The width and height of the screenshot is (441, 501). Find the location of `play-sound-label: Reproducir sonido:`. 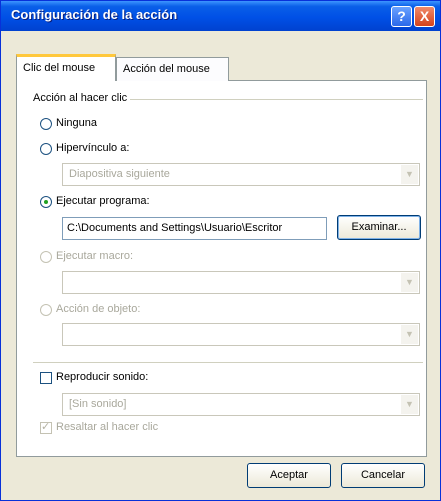

play-sound-label: Reproducir sonido: is located at coordinates (102, 377).